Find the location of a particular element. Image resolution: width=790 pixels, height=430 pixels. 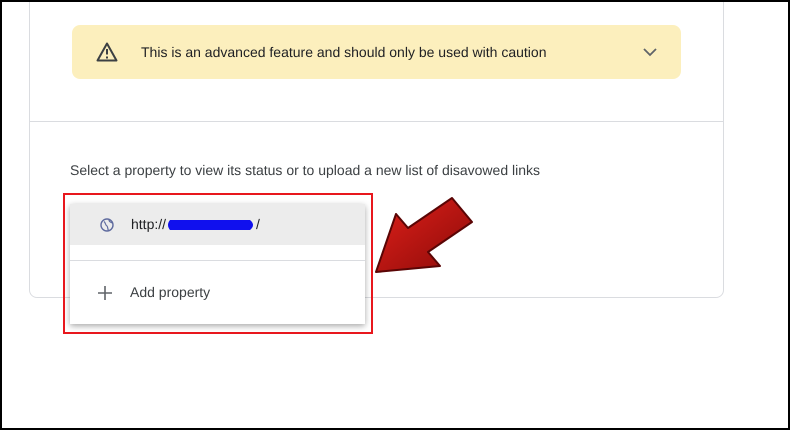

add-property-item: Add property is located at coordinates (217, 292).